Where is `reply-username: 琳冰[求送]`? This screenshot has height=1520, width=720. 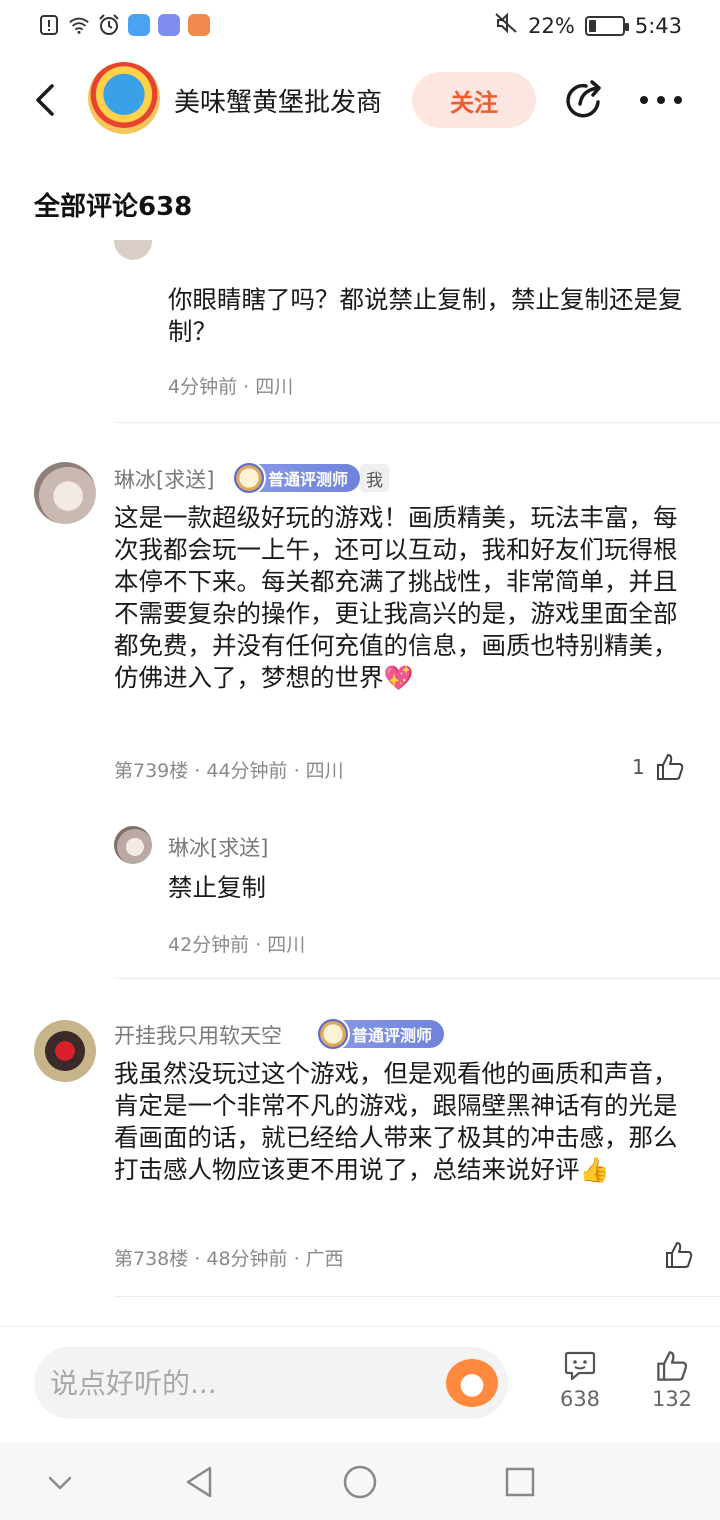 reply-username: 琳冰[求送] is located at coordinates (218, 847).